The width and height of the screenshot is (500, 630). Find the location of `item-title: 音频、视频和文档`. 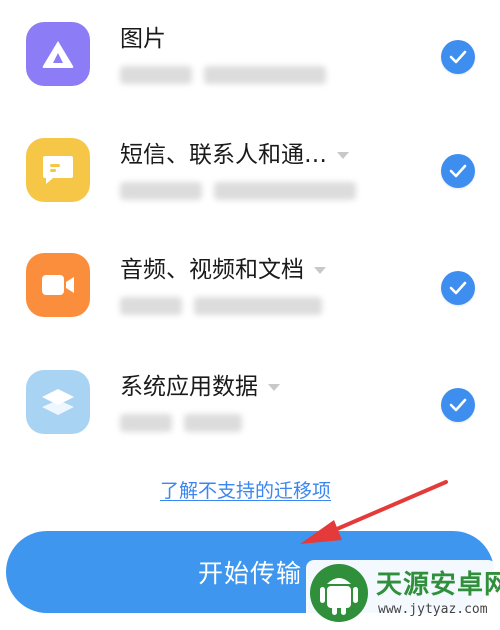

item-title: 音频、视频和文档 is located at coordinates (223, 270).